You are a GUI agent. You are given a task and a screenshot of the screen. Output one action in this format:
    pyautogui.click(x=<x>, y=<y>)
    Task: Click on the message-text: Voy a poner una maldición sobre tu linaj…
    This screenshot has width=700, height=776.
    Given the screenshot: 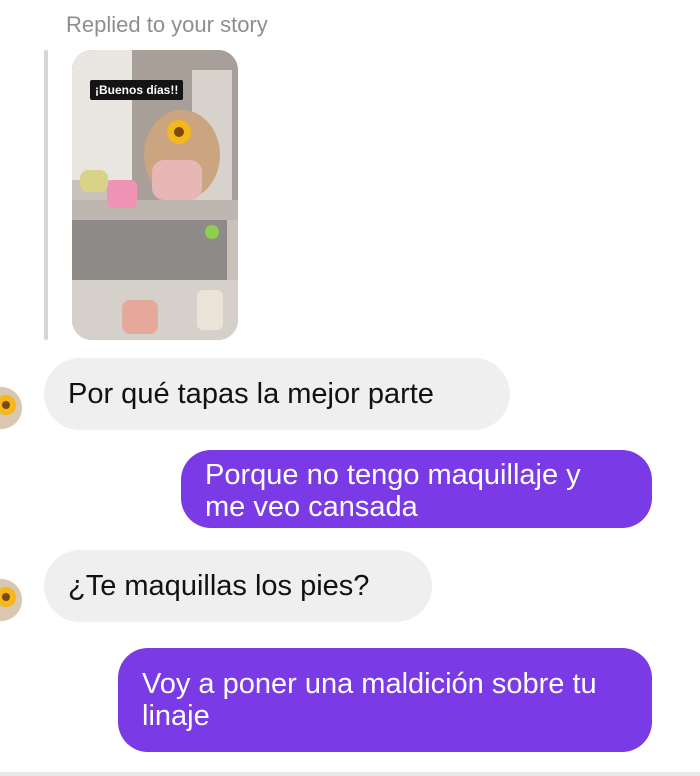 What is the action you would take?
    pyautogui.click(x=369, y=700)
    